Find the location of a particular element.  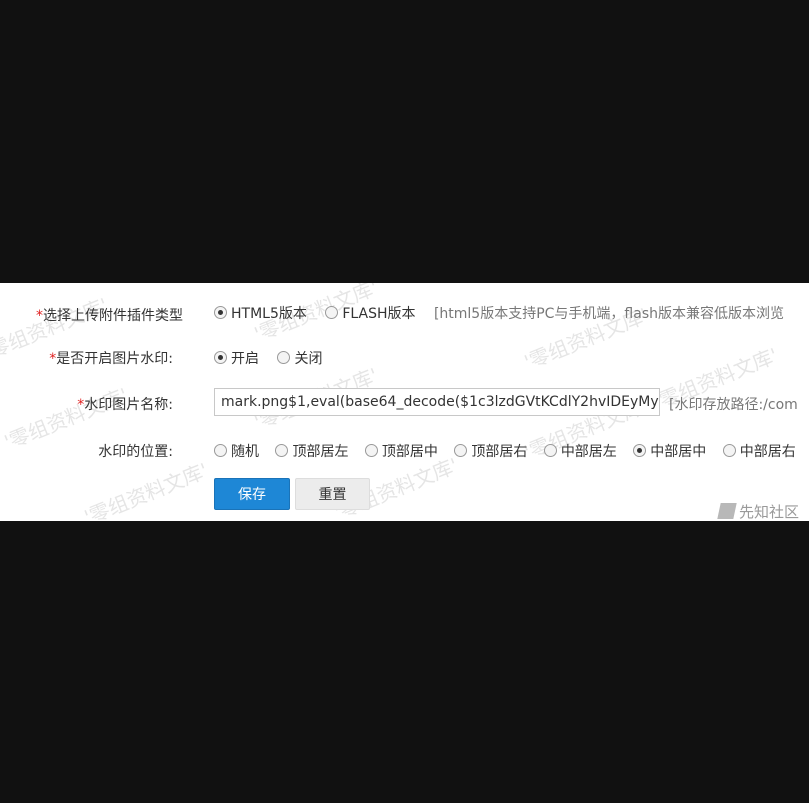

radio-disable: 关闭 is located at coordinates (299, 359).